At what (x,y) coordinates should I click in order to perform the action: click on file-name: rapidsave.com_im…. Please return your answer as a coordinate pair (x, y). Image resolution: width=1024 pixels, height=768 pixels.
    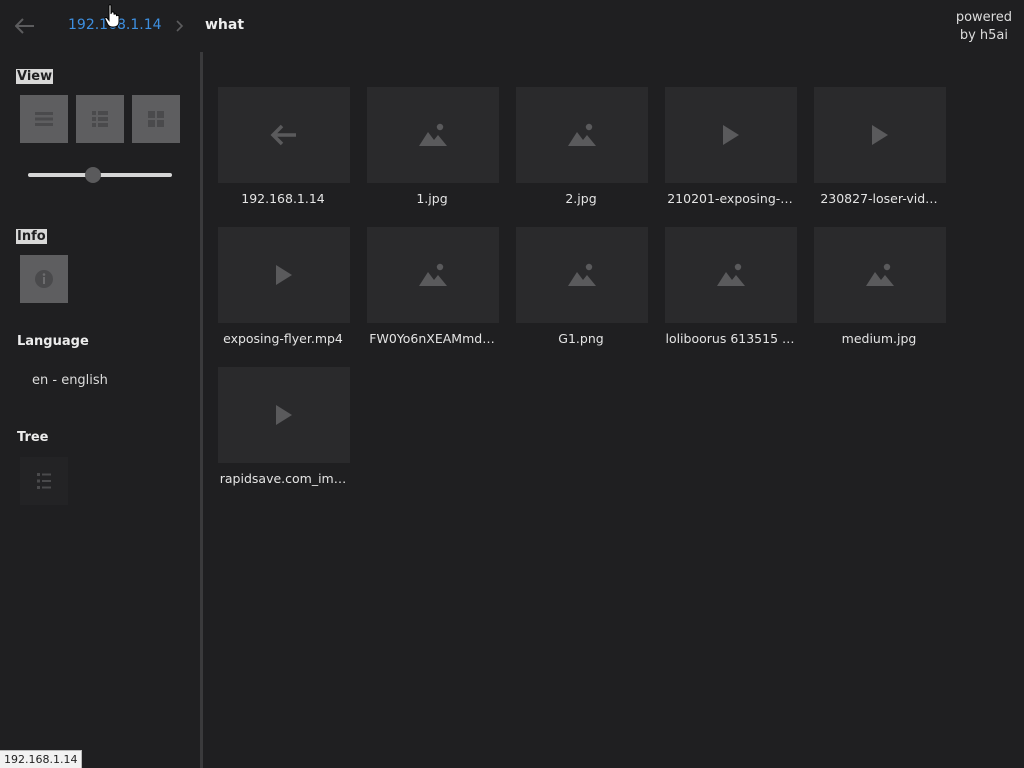
    Looking at the image, I should click on (283, 478).